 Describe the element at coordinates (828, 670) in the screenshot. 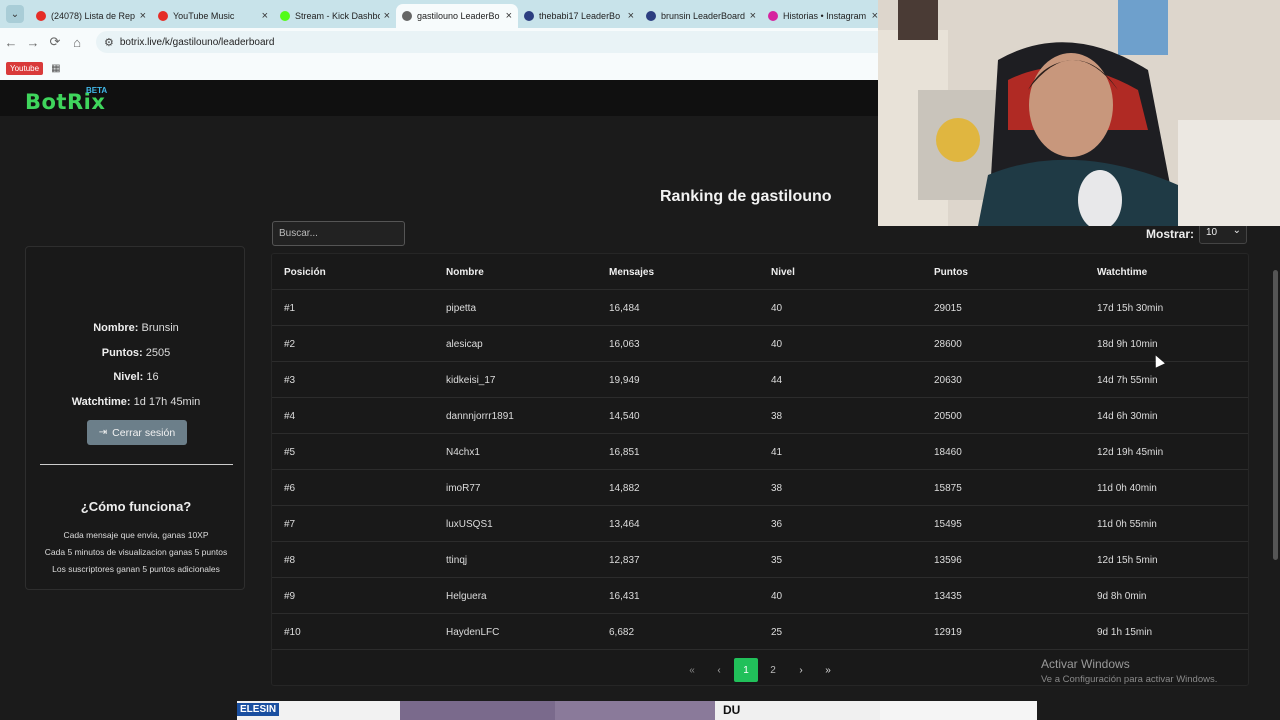

I see `last-page-button: »` at that location.